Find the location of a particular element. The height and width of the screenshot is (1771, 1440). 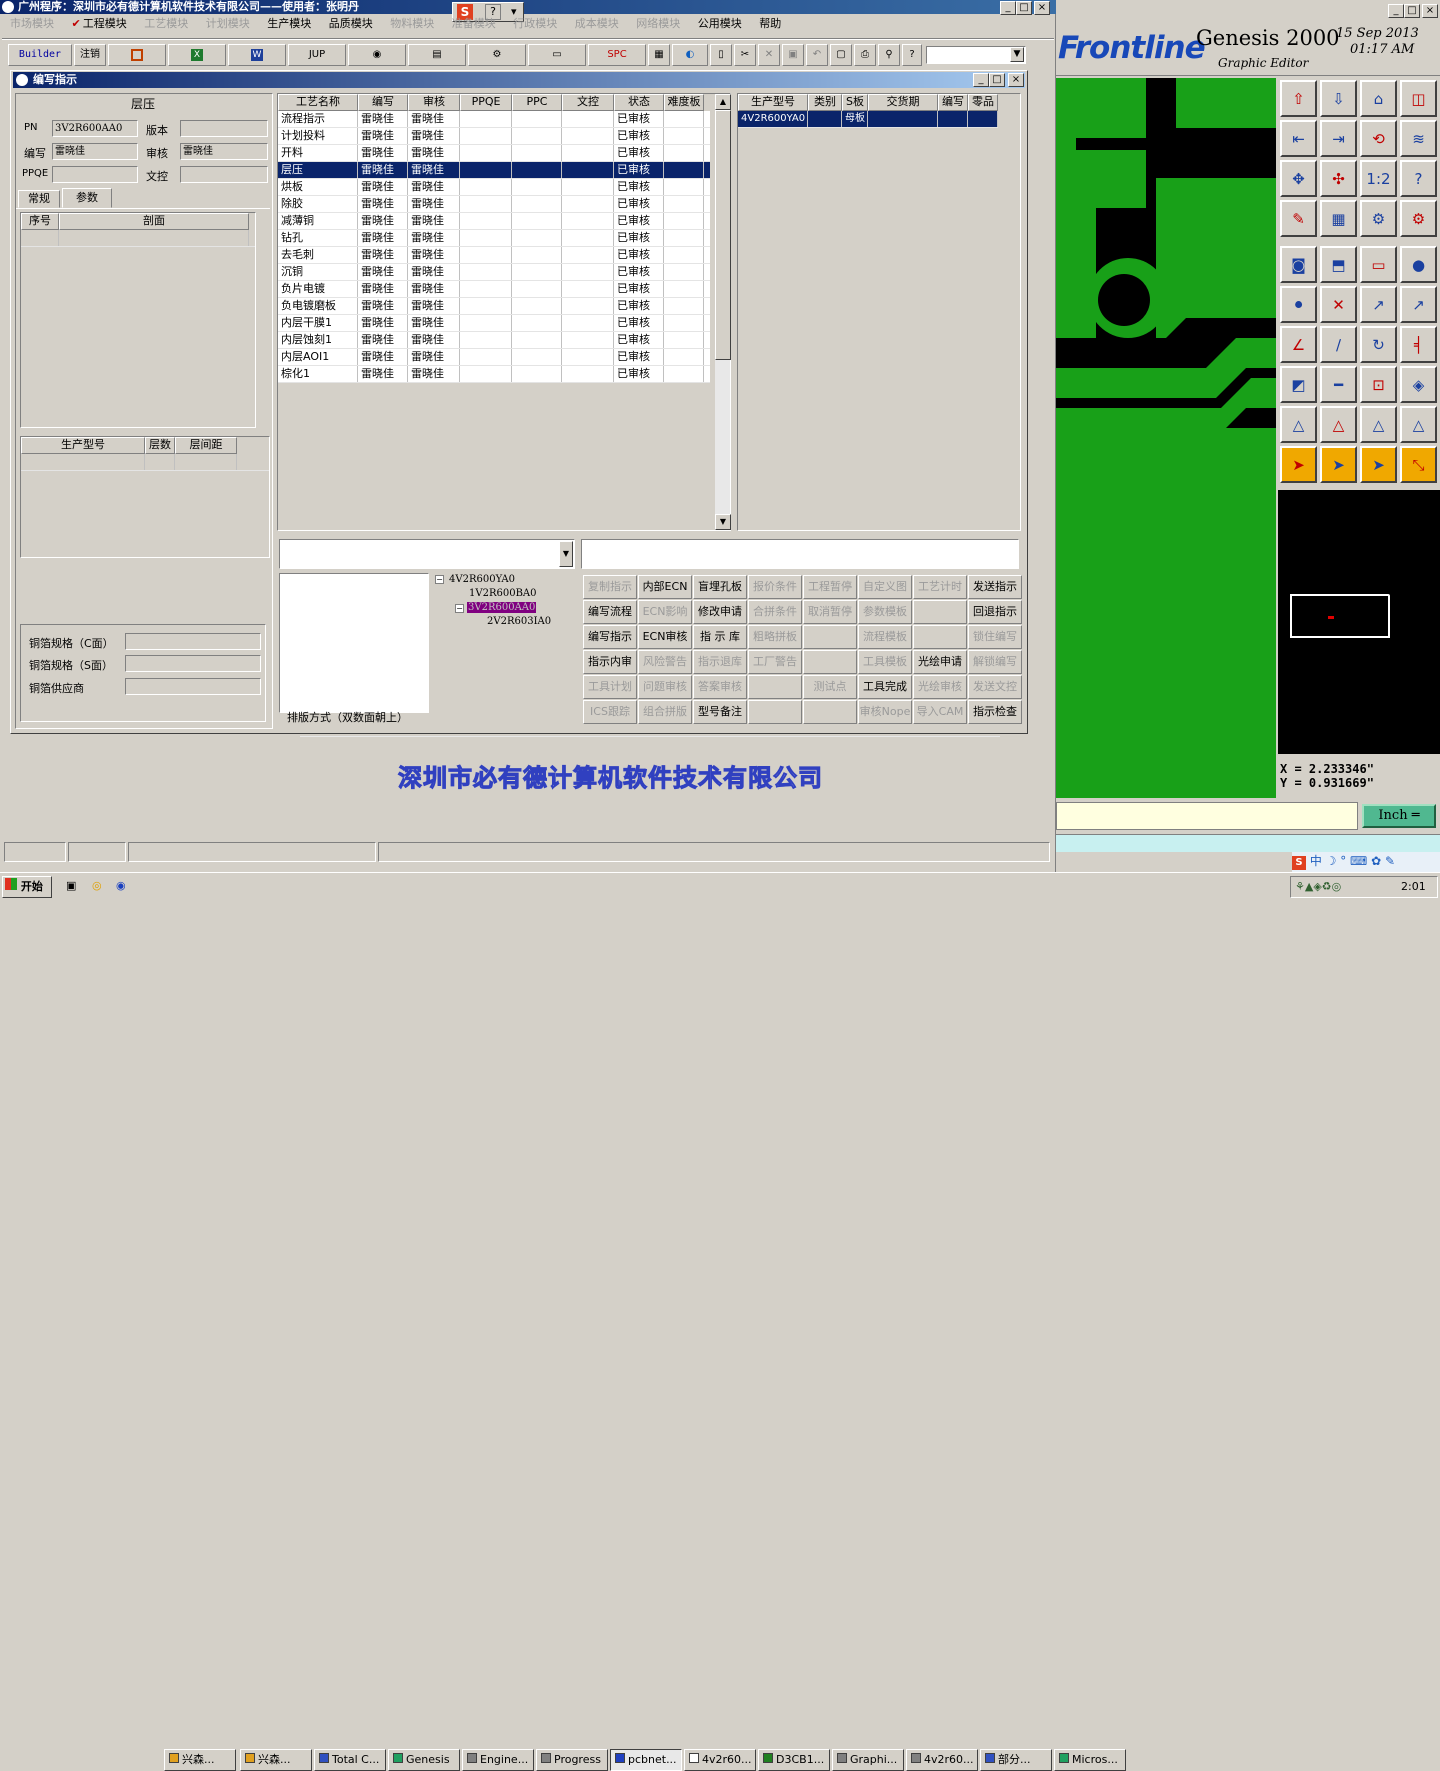

action-button: 指 示 库 is located at coordinates (720, 637).